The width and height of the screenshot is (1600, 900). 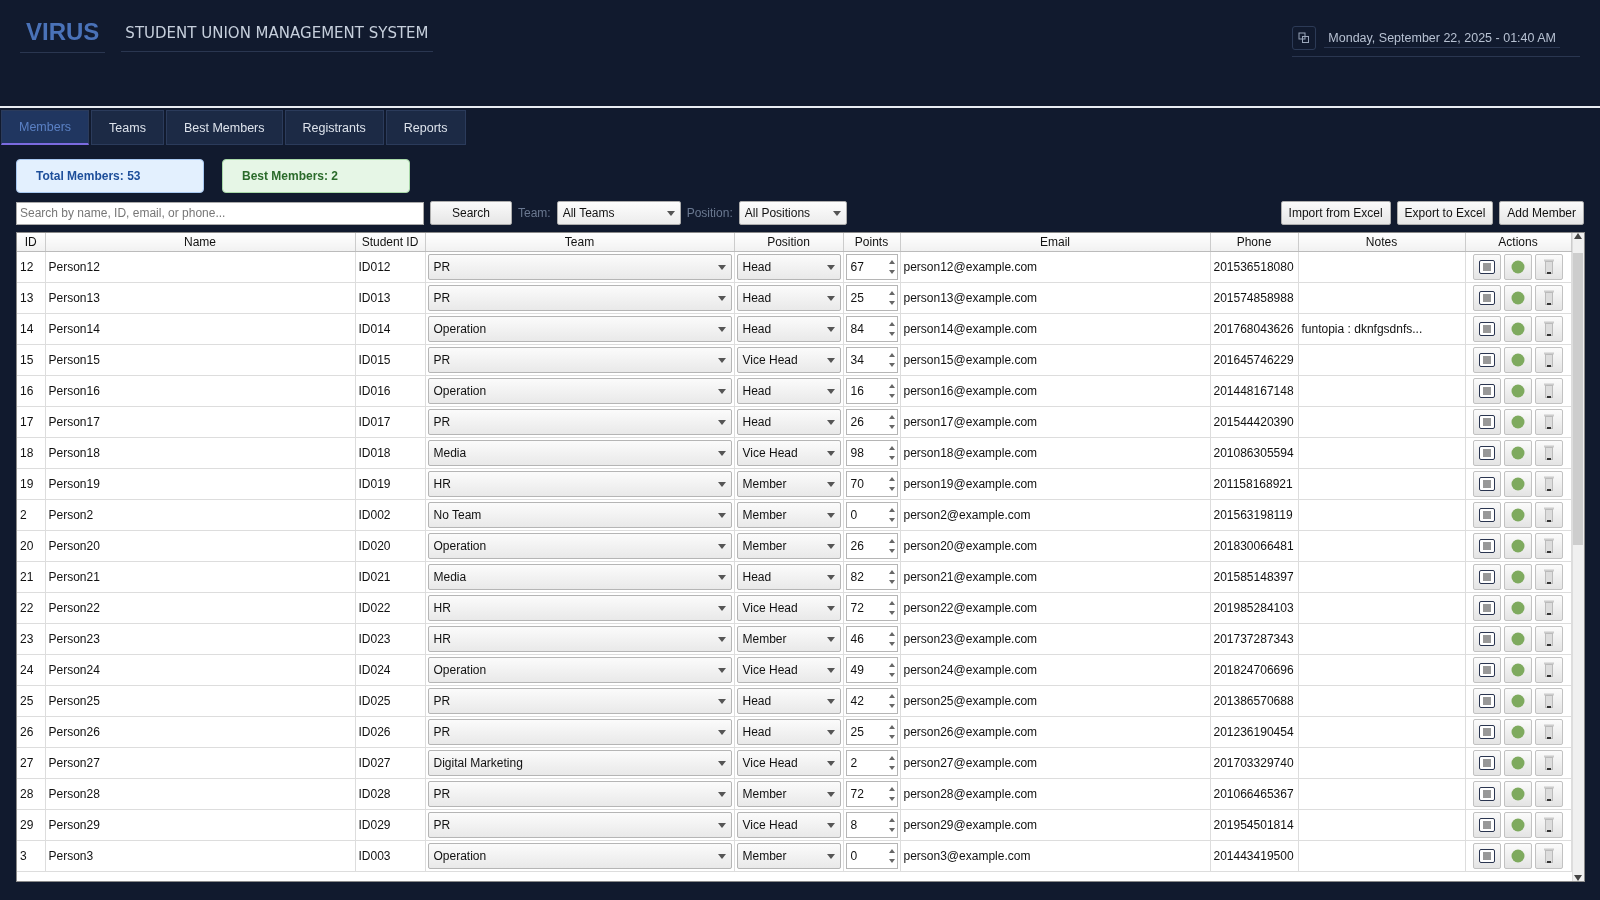 What do you see at coordinates (792, 213) in the screenshot?
I see `position-dropdown: All Positions` at bounding box center [792, 213].